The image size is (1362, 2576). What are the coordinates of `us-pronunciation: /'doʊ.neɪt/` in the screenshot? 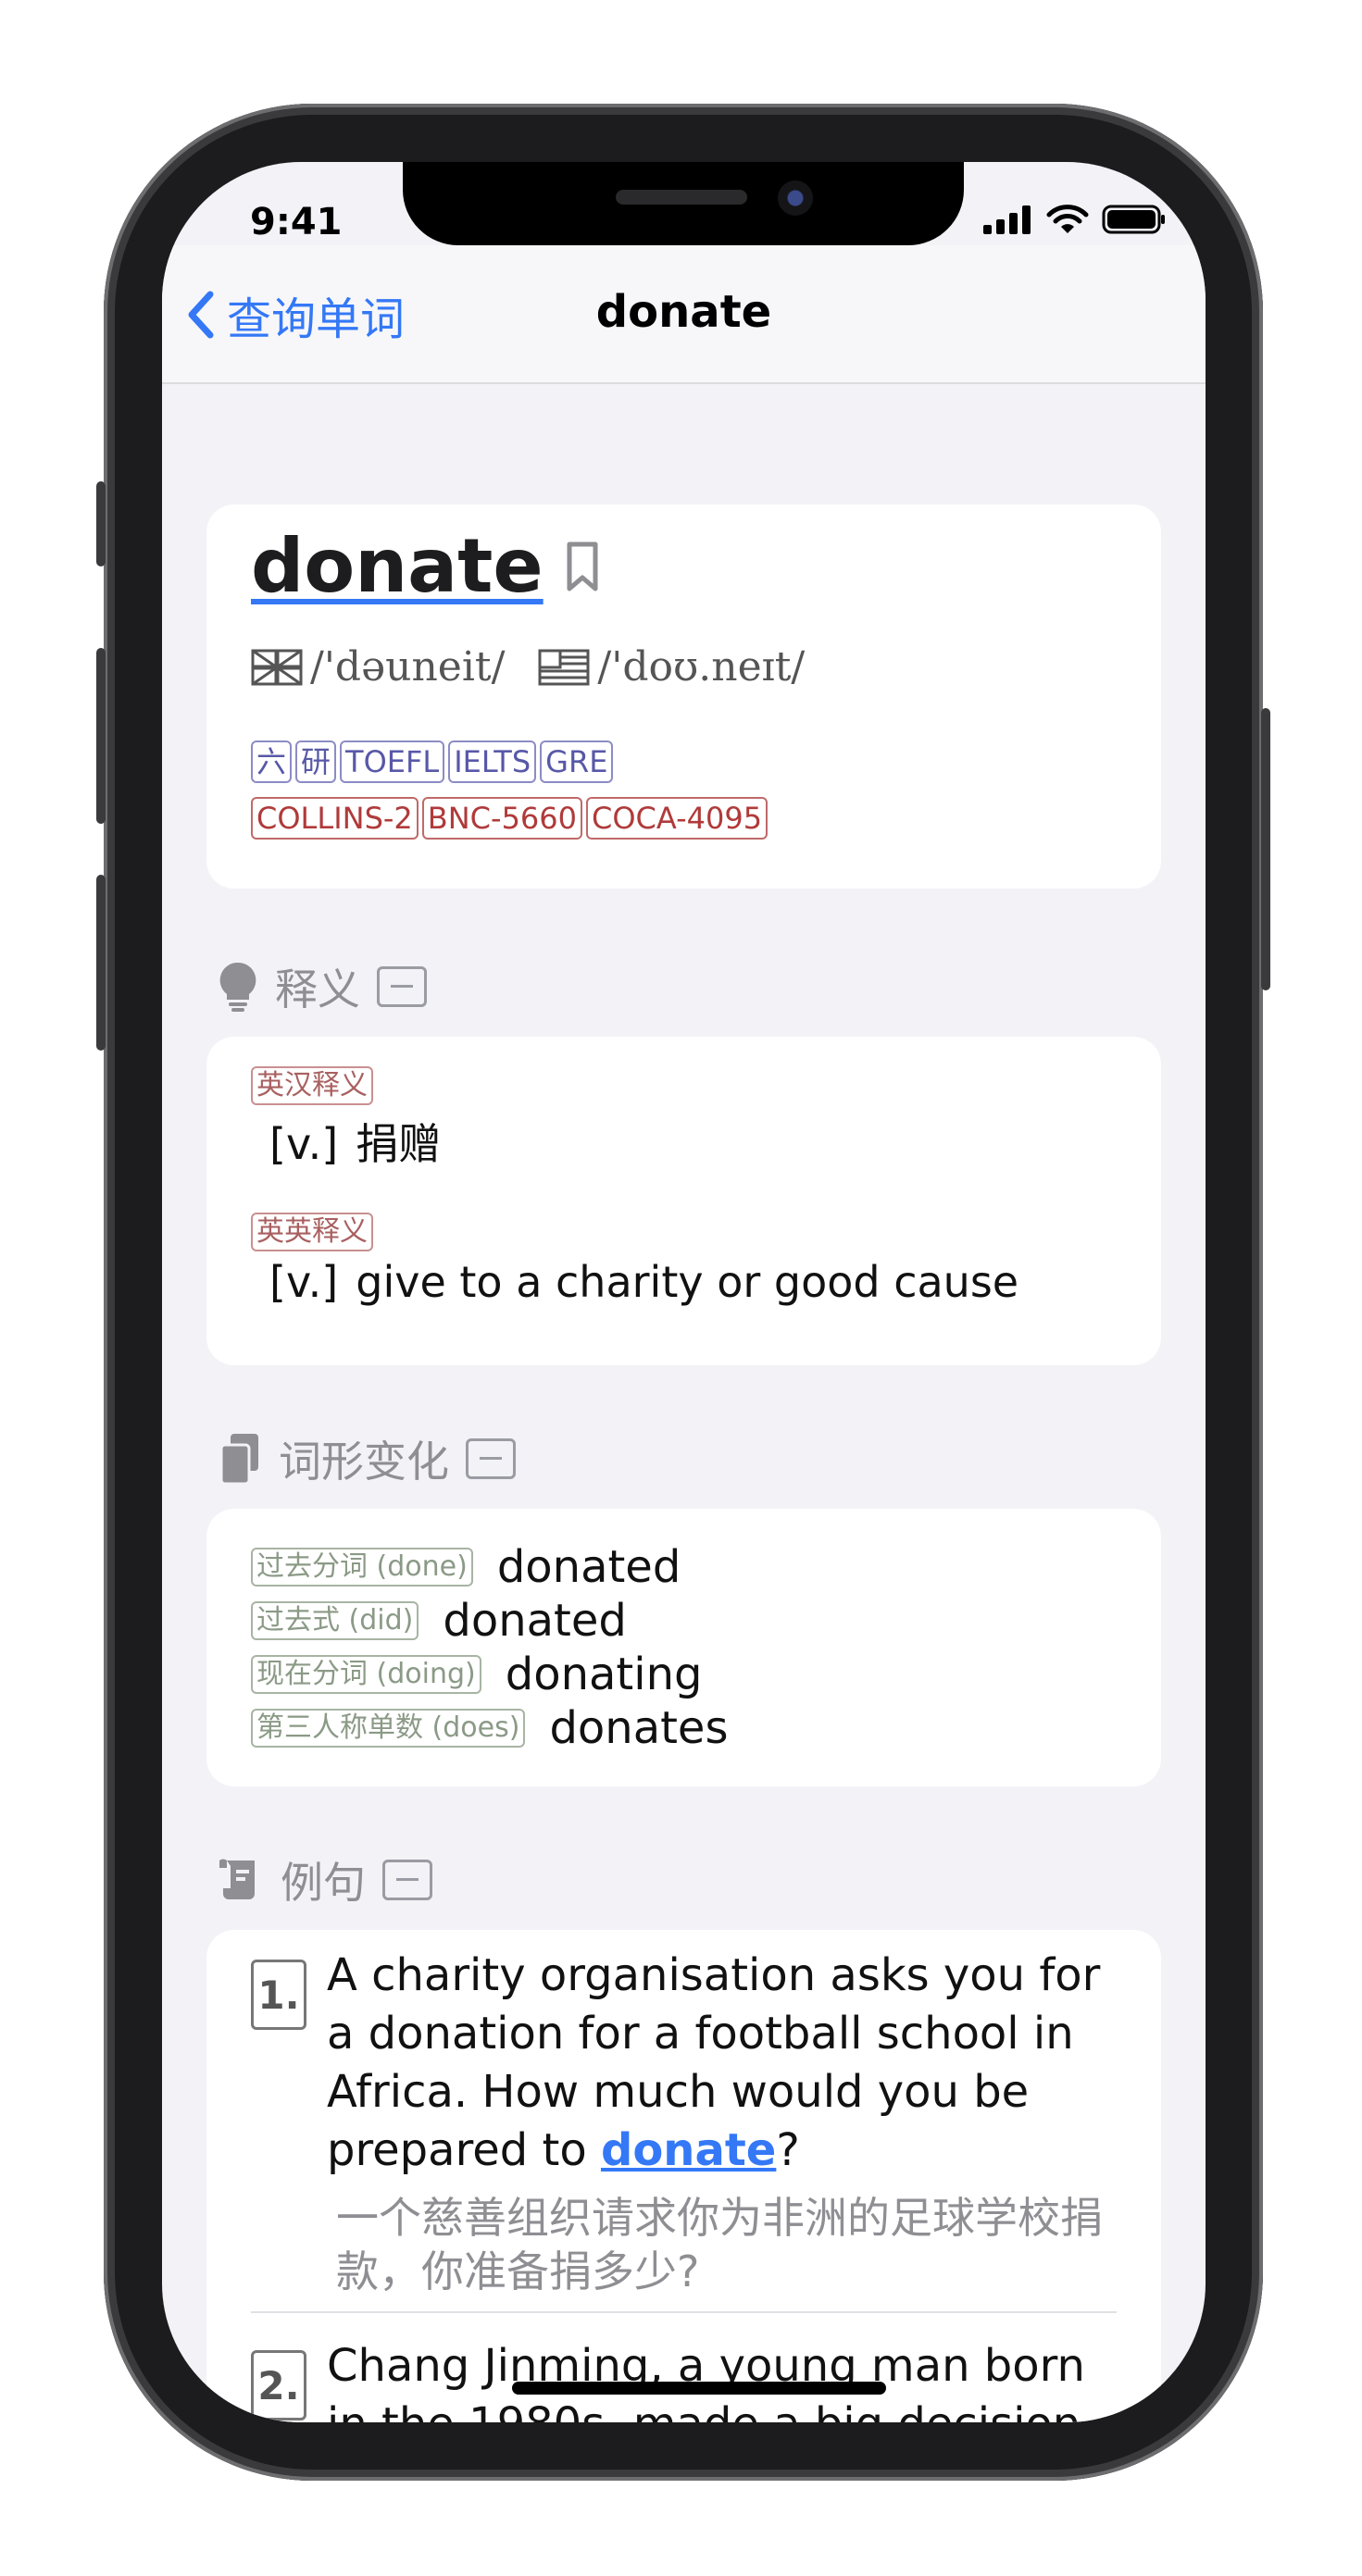 It's located at (671, 667).